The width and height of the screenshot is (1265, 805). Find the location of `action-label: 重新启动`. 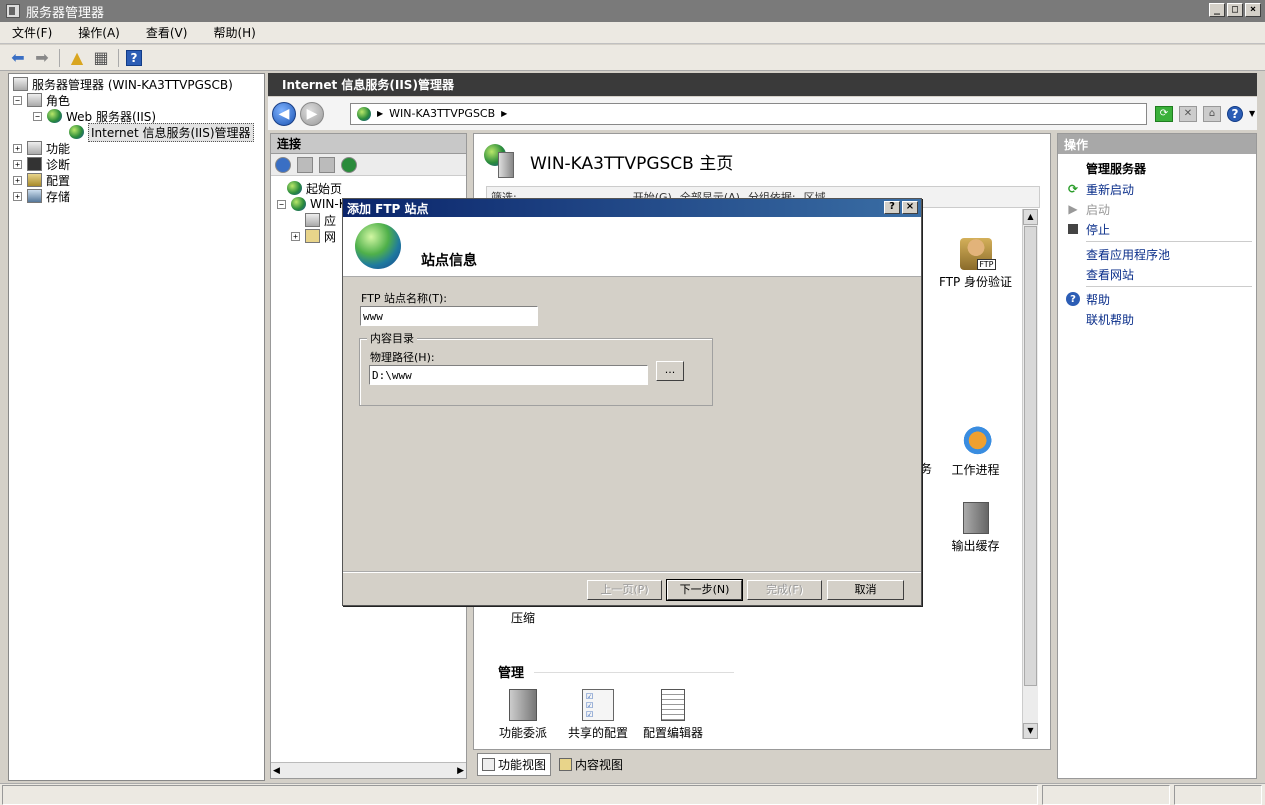

action-label: 重新启动 is located at coordinates (1110, 189).